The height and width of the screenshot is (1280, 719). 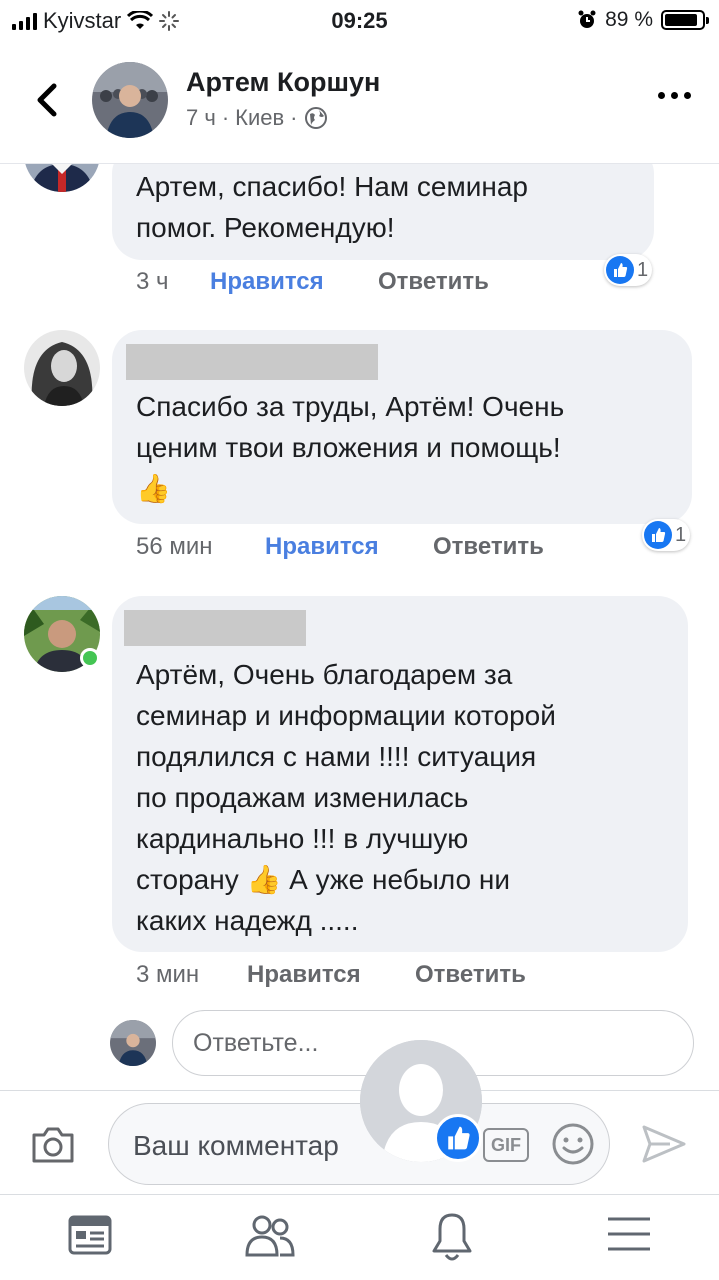 What do you see at coordinates (629, 19) in the screenshot?
I see `battery-percent: 89 %` at bounding box center [629, 19].